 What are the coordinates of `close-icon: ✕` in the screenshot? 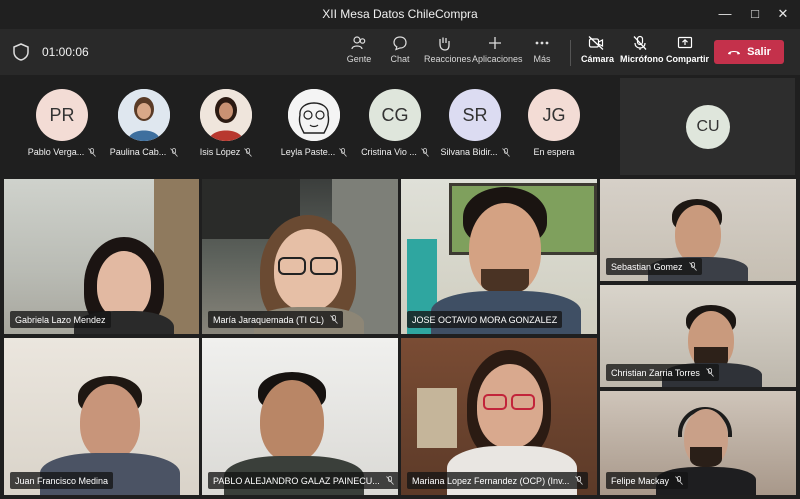 It's located at (783, 14).